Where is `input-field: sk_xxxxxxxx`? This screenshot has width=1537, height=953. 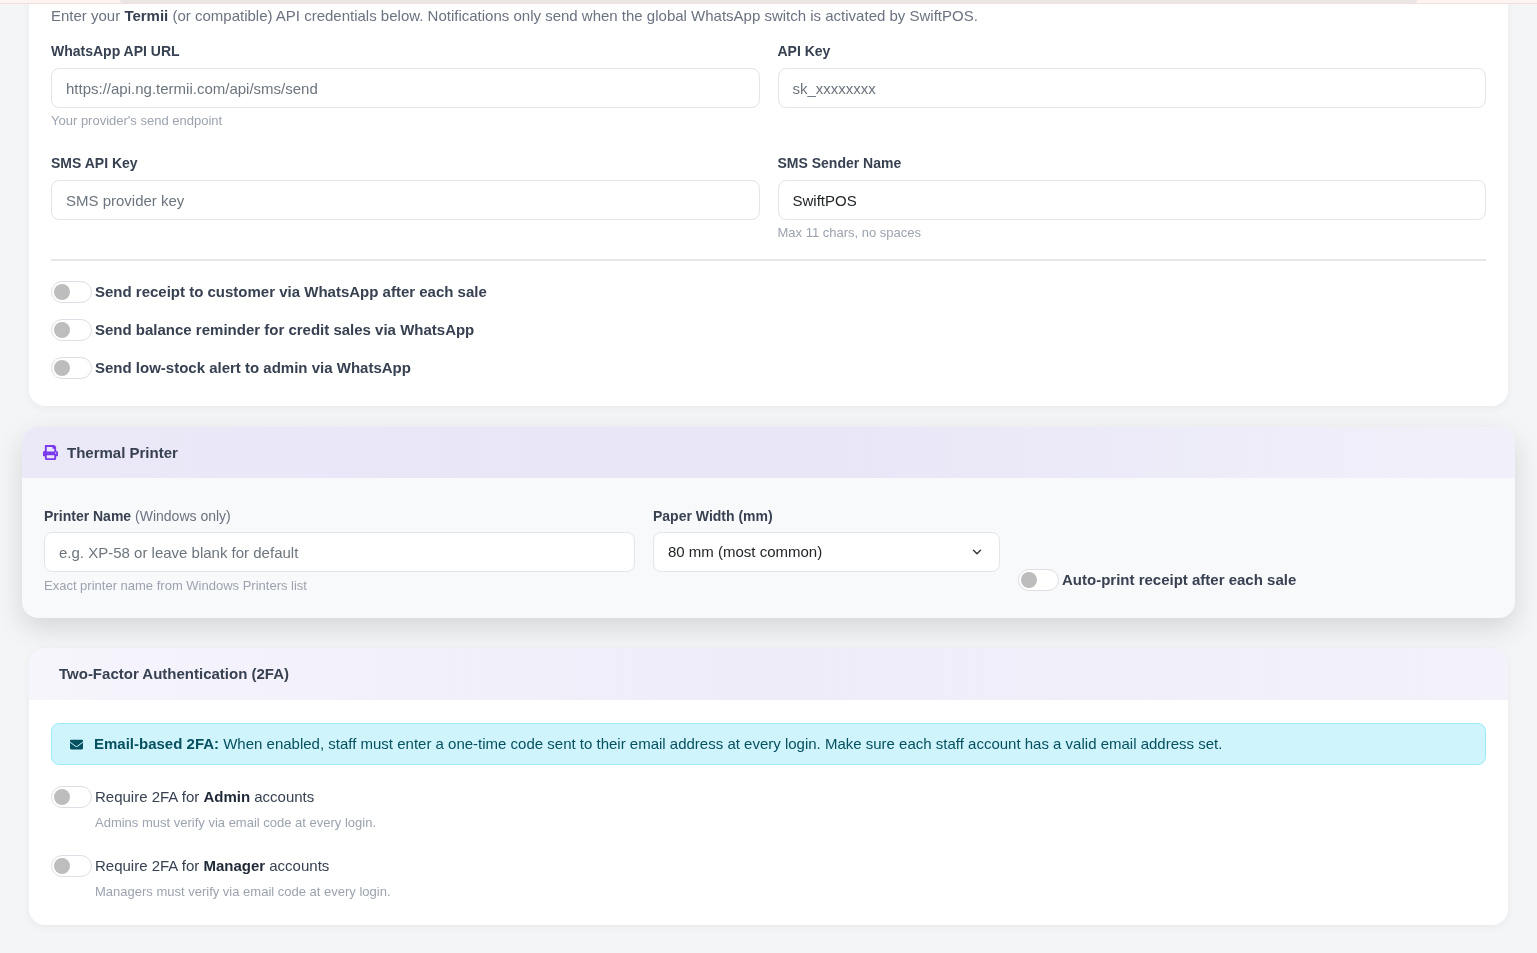
input-field: sk_xxxxxxxx is located at coordinates (1131, 88).